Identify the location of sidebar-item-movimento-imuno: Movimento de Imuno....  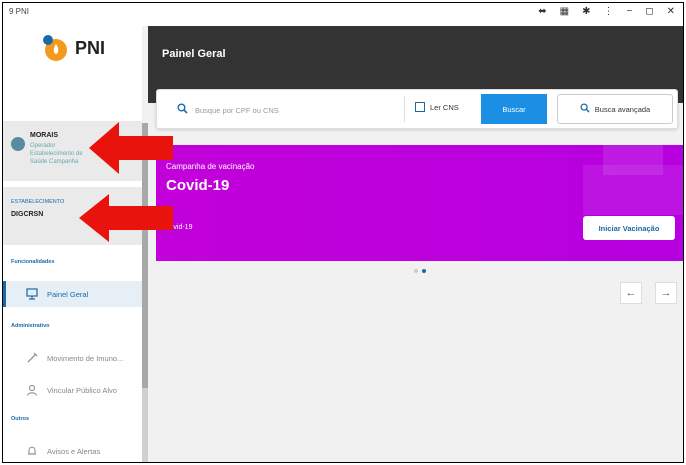
(72, 358).